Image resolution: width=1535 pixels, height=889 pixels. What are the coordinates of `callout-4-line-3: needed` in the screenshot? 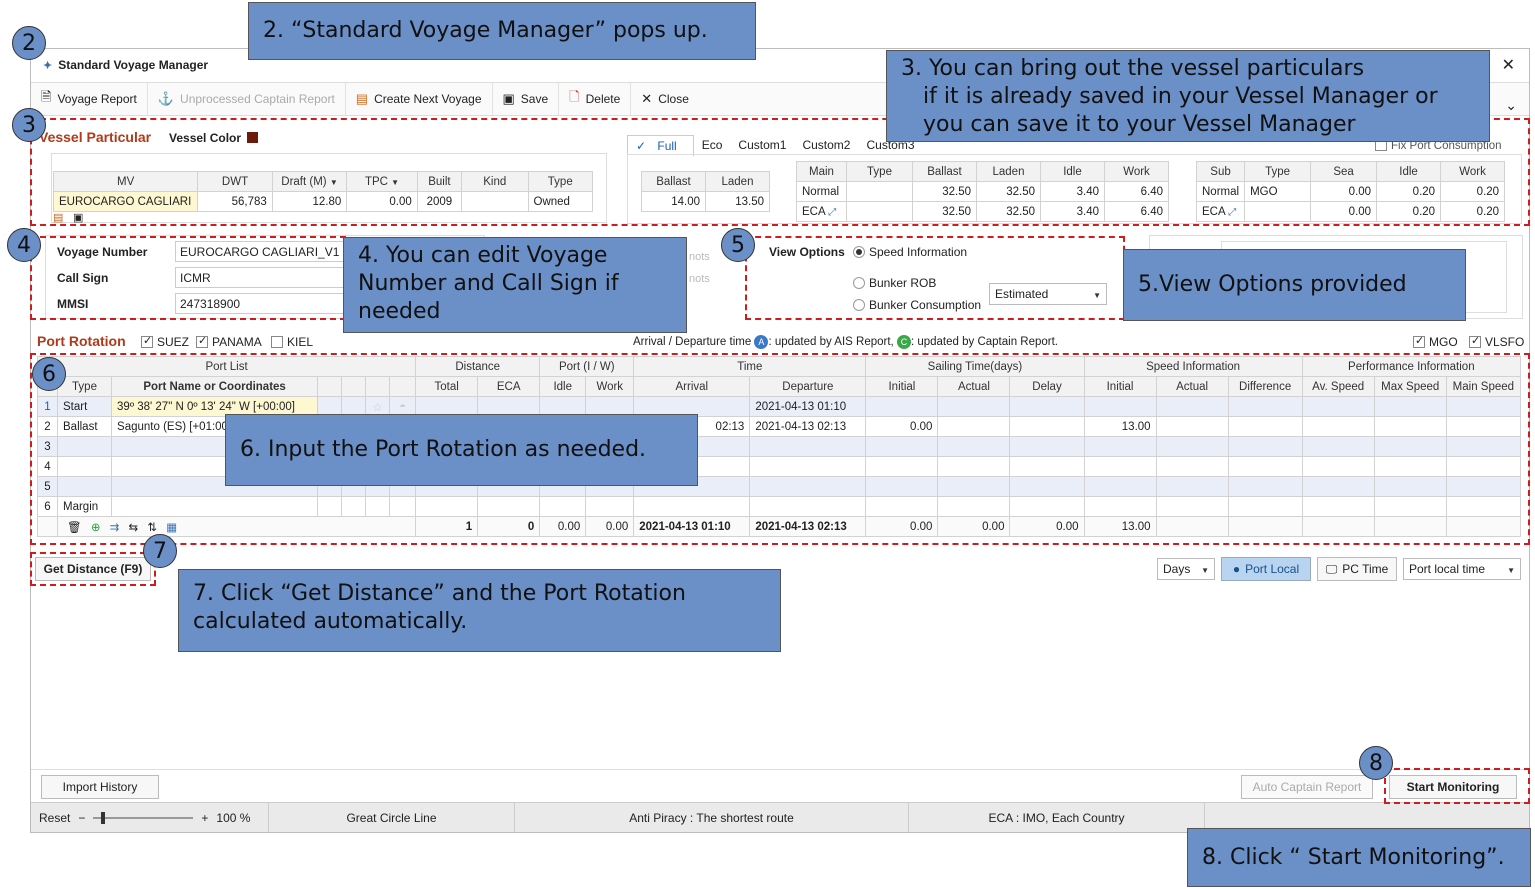 It's located at (399, 311).